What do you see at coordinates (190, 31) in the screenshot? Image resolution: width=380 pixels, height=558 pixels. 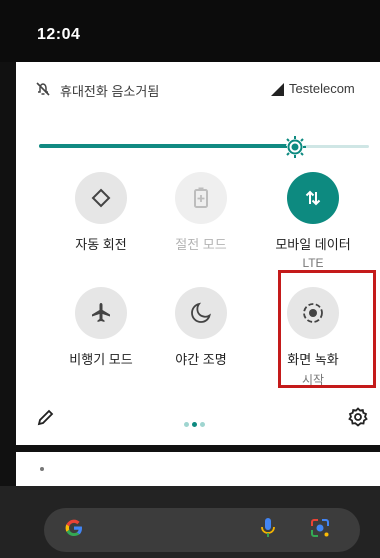 I see `status-bar: 12:04` at bounding box center [190, 31].